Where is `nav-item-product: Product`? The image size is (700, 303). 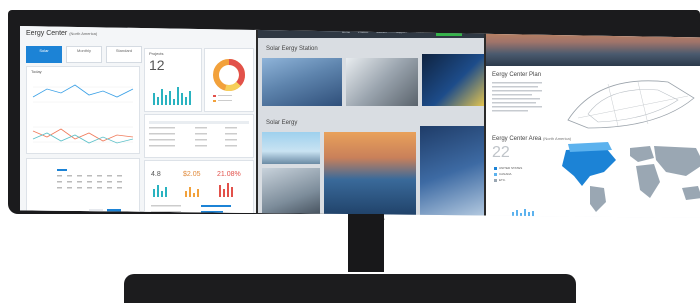
nav-item-product: Product is located at coordinates (363, 32).